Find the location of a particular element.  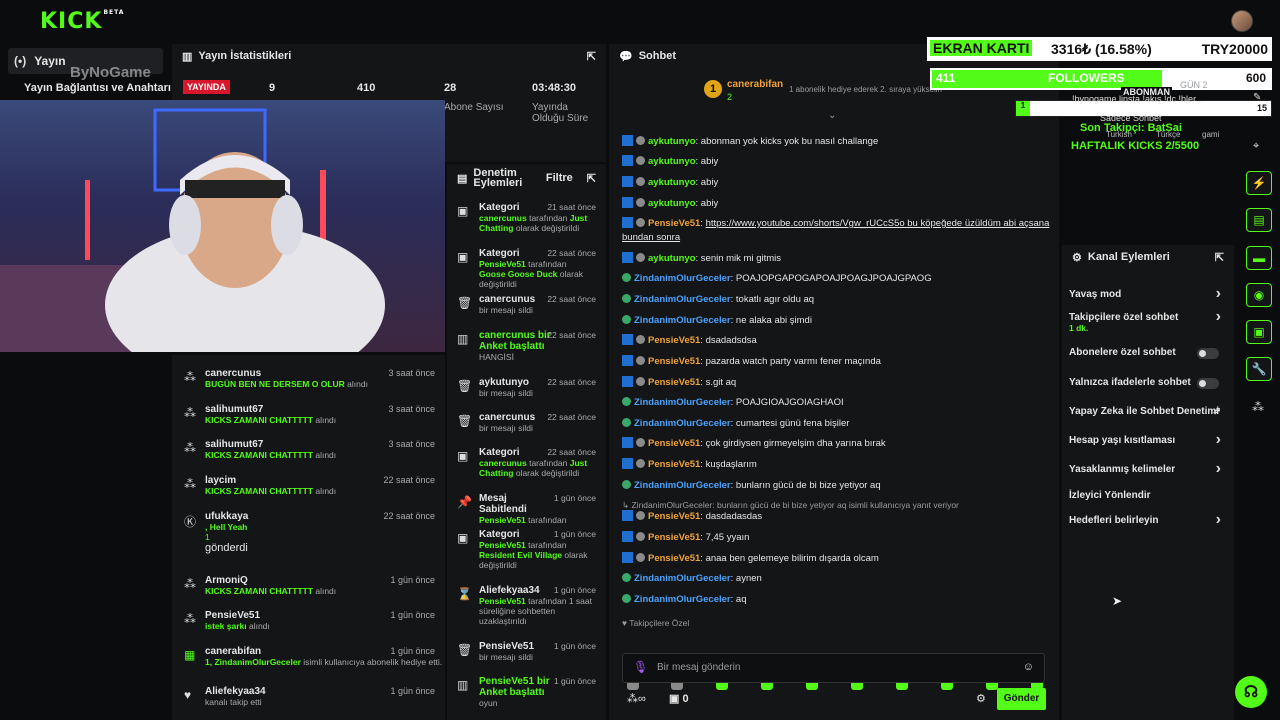

avatar is located at coordinates (1242, 21).